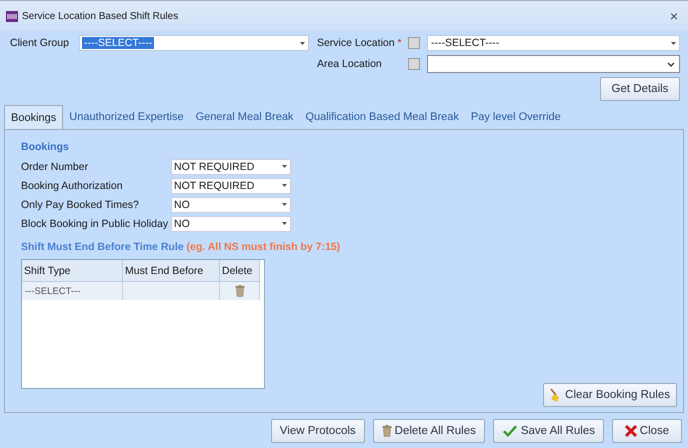  What do you see at coordinates (72, 291) in the screenshot?
I see `shift-type-cell: ---SELECT---` at bounding box center [72, 291].